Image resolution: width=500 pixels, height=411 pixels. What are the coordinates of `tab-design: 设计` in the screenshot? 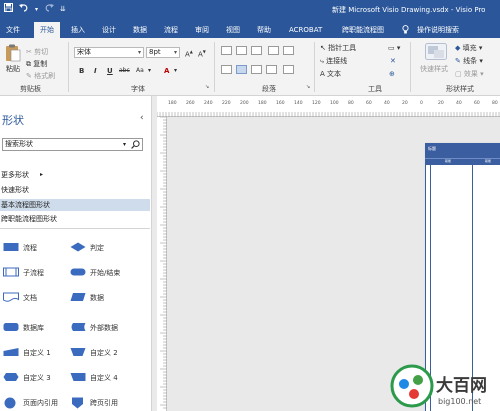 It's located at (109, 30).